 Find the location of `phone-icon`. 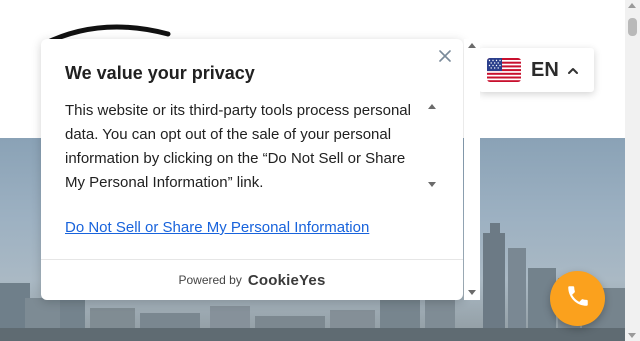

phone-icon is located at coordinates (578, 298).